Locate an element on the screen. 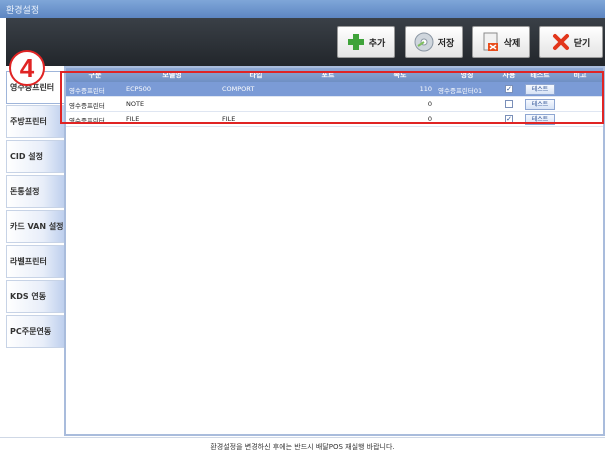 Image resolution: width=605 pixels, height=457 pixels. window-title: 환경설정 is located at coordinates (23, 11).